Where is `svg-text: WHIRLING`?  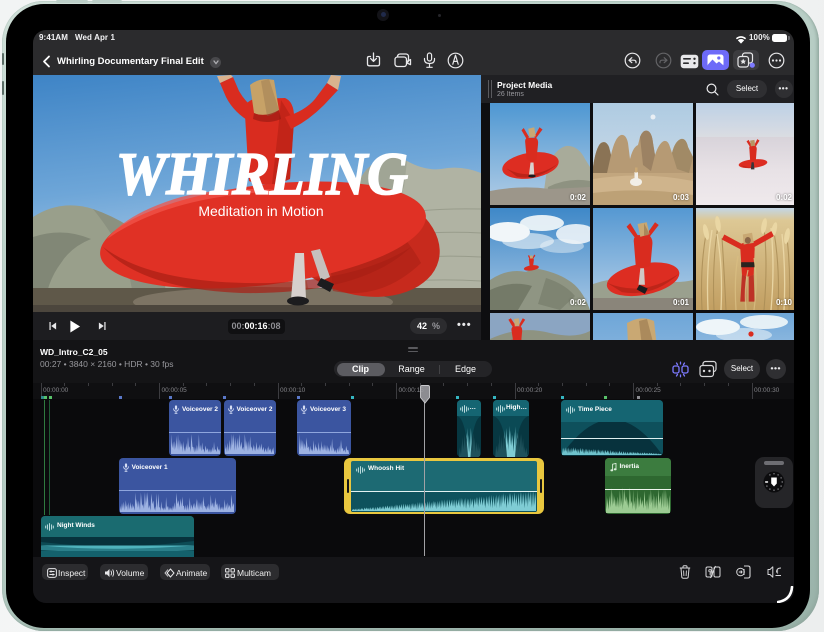
svg-text: WHIRLING is located at coordinates (262, 174).